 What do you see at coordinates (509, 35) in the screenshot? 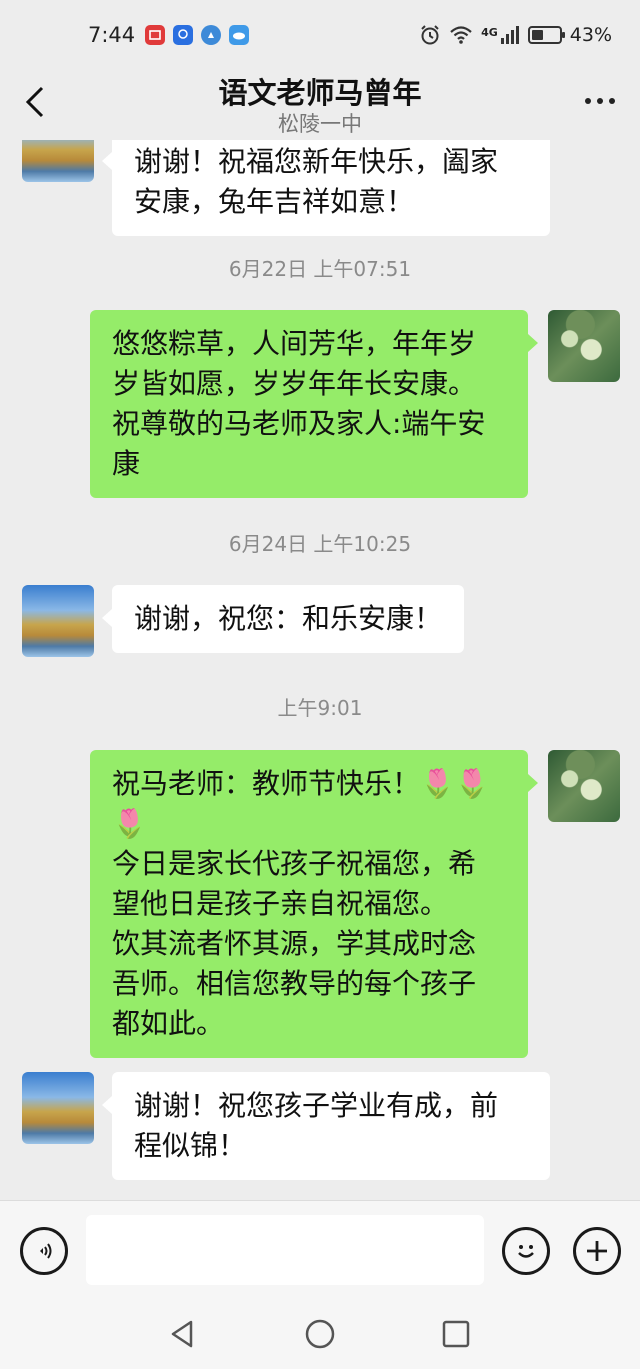
I see `signal-icon` at bounding box center [509, 35].